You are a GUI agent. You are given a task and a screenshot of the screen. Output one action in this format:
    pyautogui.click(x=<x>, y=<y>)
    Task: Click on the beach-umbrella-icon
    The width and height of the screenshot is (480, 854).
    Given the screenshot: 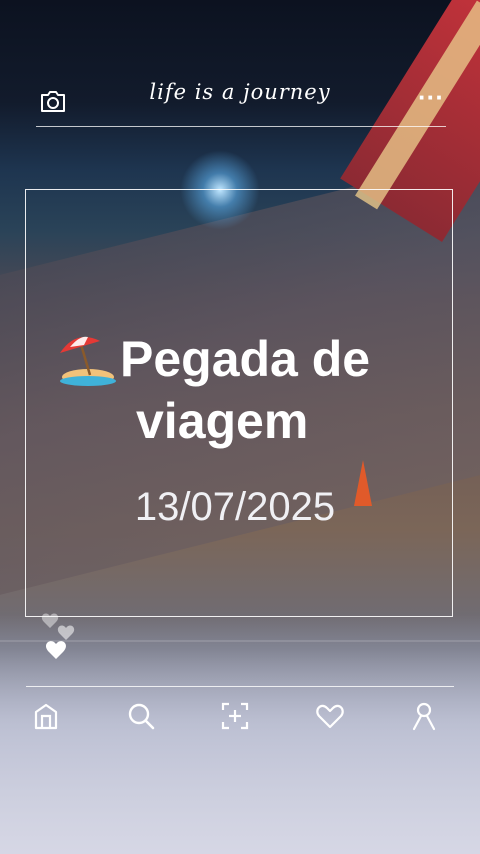 What is the action you would take?
    pyautogui.click(x=88, y=361)
    